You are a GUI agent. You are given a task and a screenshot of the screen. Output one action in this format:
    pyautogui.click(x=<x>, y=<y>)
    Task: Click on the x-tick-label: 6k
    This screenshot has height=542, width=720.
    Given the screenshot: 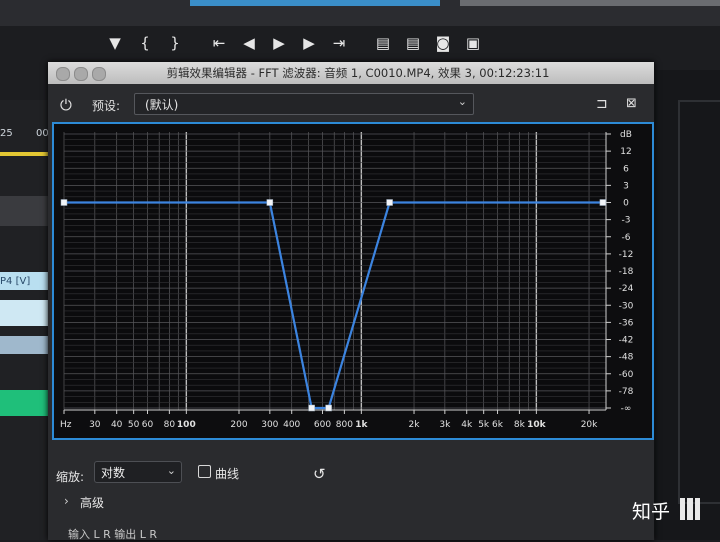 What is the action you would take?
    pyautogui.click(x=498, y=425)
    